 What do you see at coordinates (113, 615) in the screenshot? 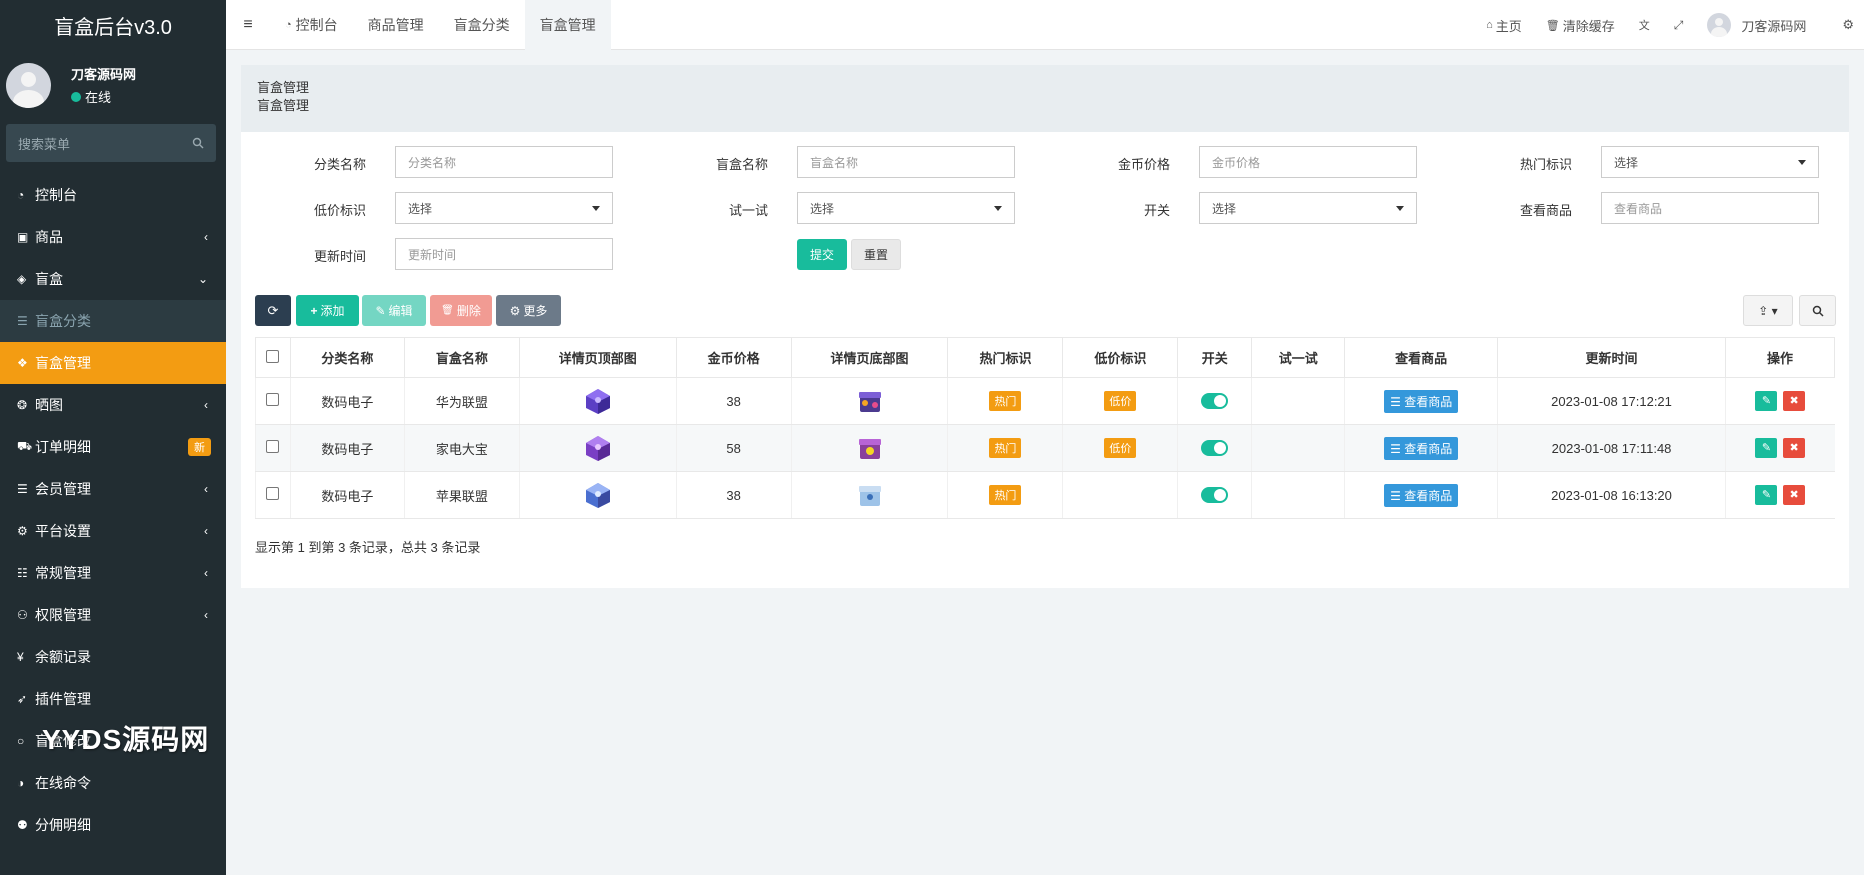
I see `sidebar-item-permissions: ⚇ 权限管理 ‹` at bounding box center [113, 615].